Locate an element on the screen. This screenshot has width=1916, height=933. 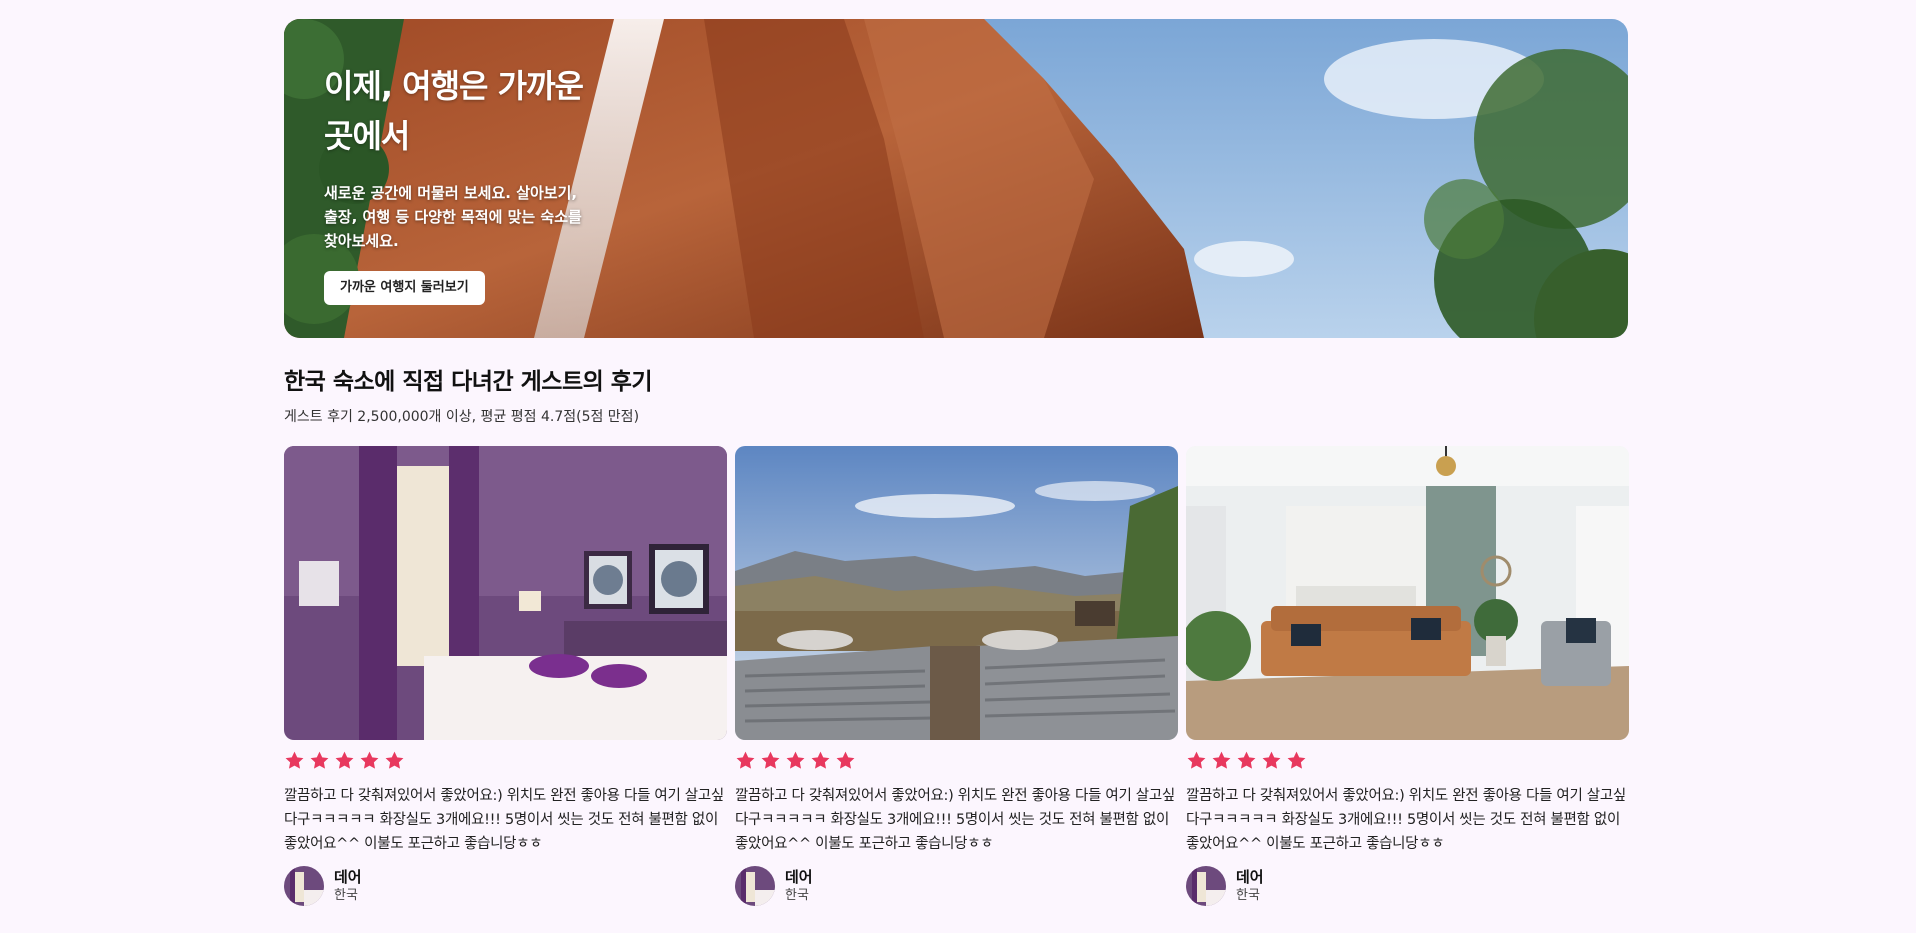
mountain-view-photo is located at coordinates (956, 593).